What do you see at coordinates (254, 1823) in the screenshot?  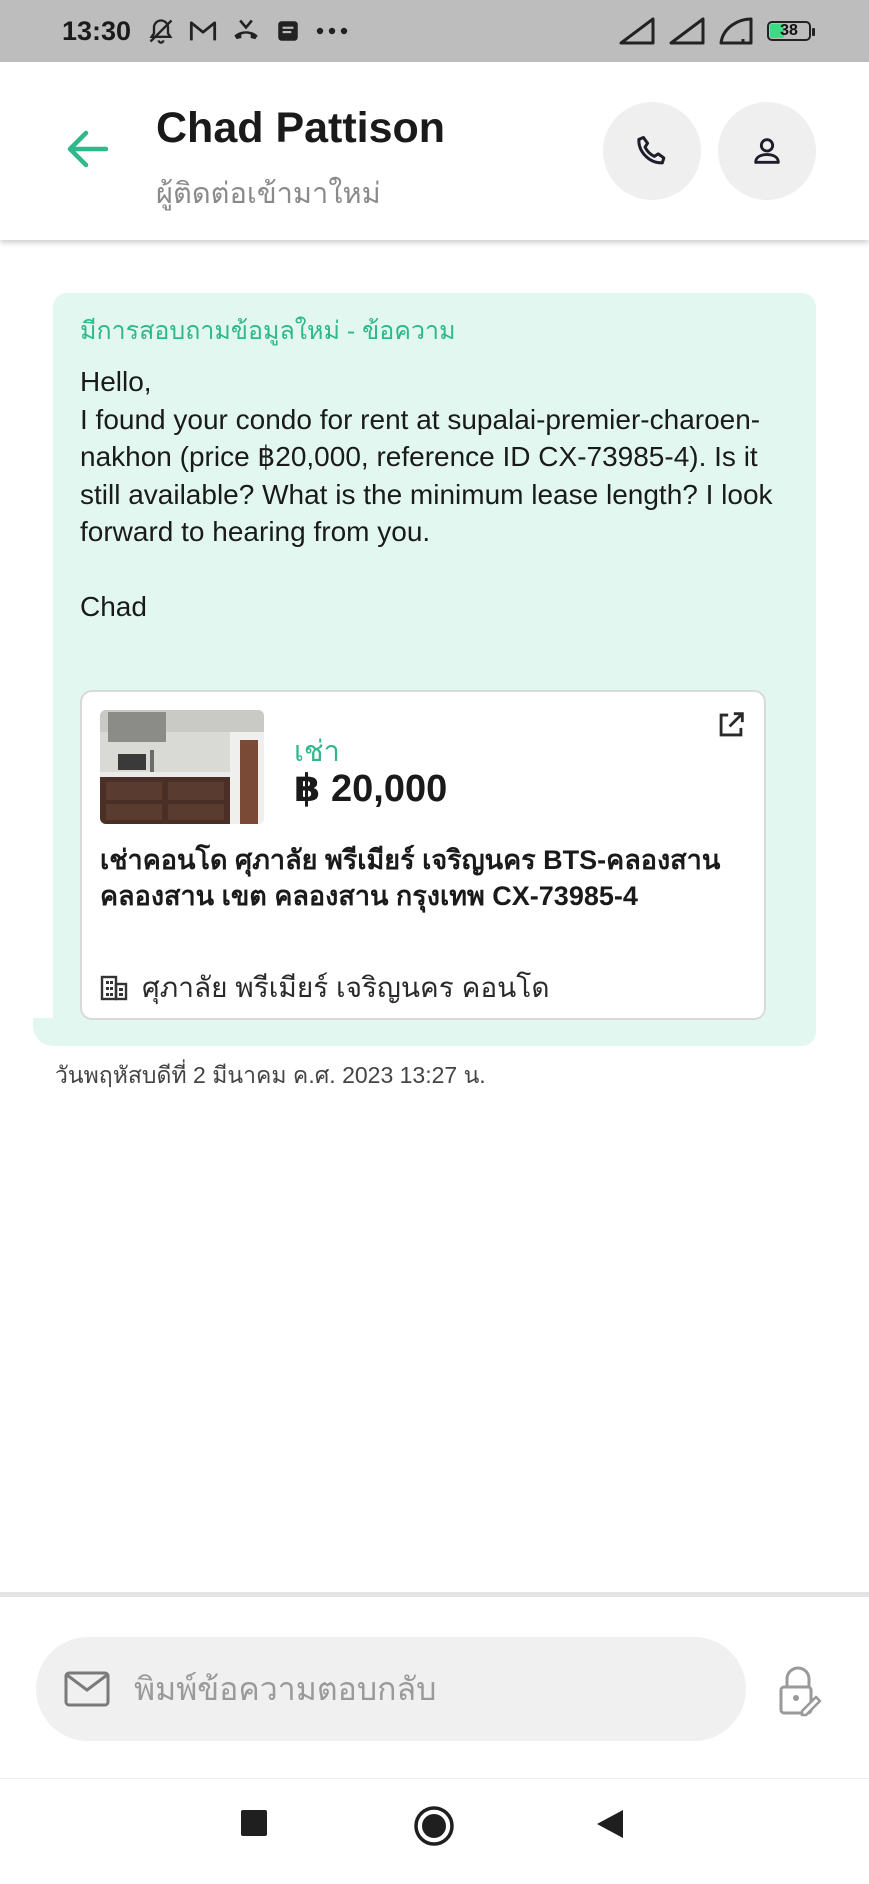 I see `recents-square-icon` at bounding box center [254, 1823].